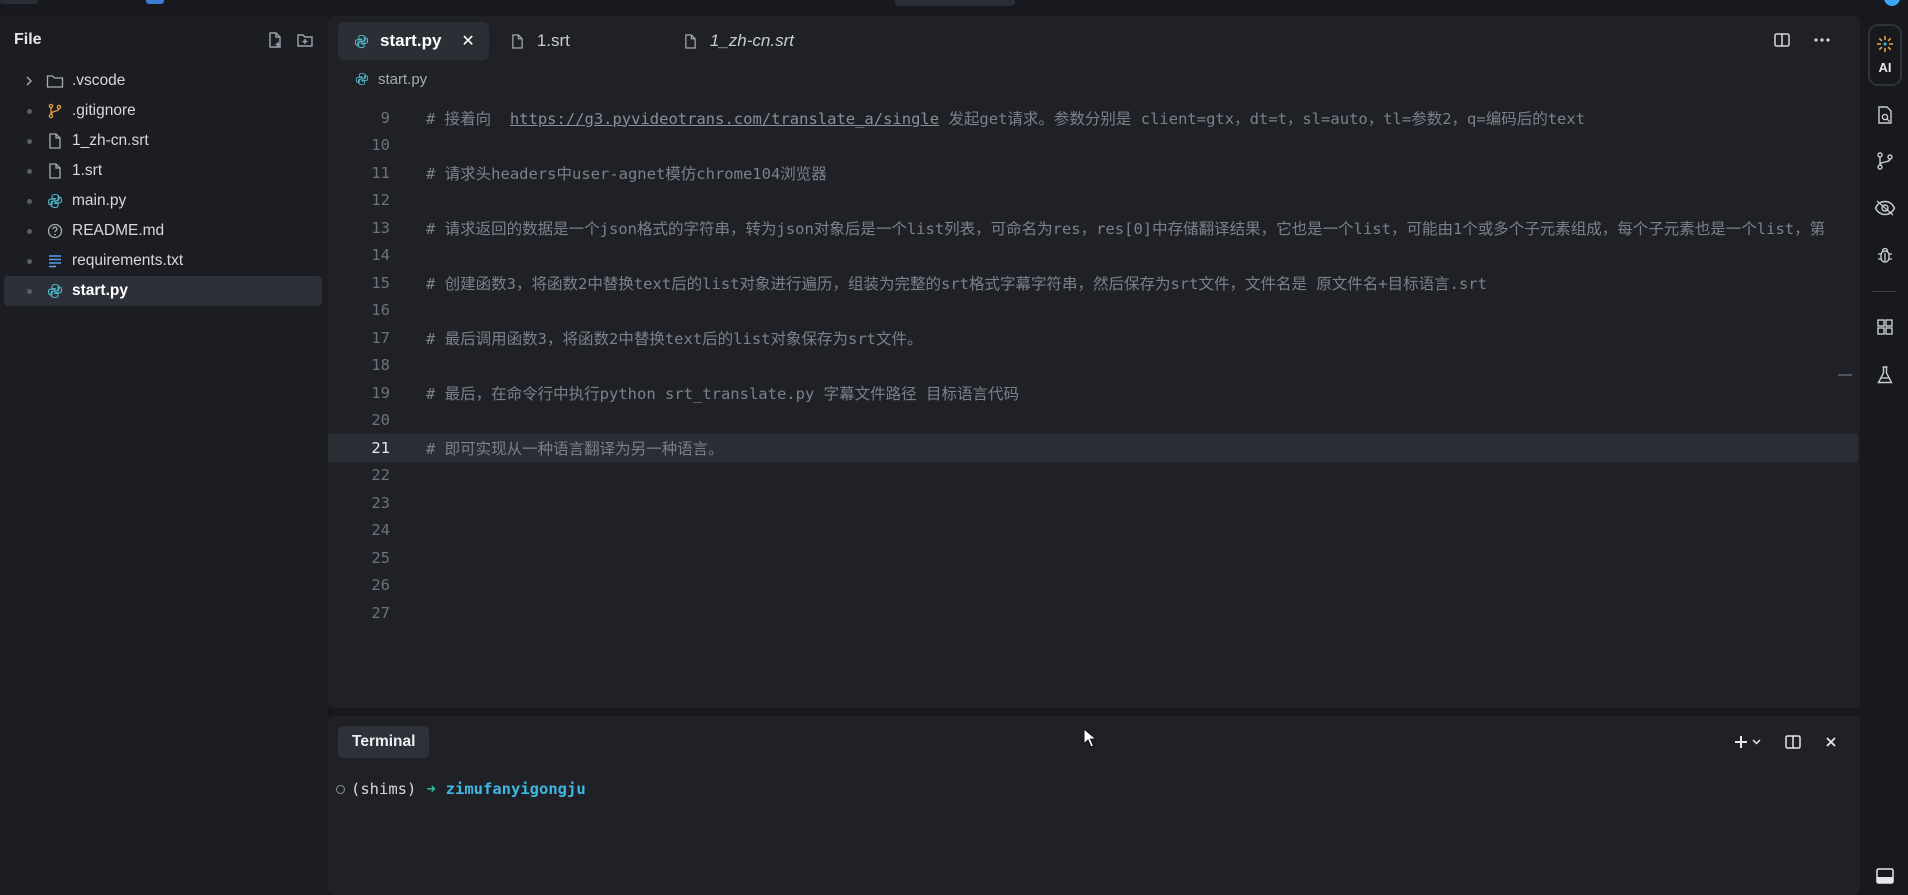 The width and height of the screenshot is (1908, 895). Describe the element at coordinates (1885, 327) in the screenshot. I see `extensions-grid-icon` at that location.